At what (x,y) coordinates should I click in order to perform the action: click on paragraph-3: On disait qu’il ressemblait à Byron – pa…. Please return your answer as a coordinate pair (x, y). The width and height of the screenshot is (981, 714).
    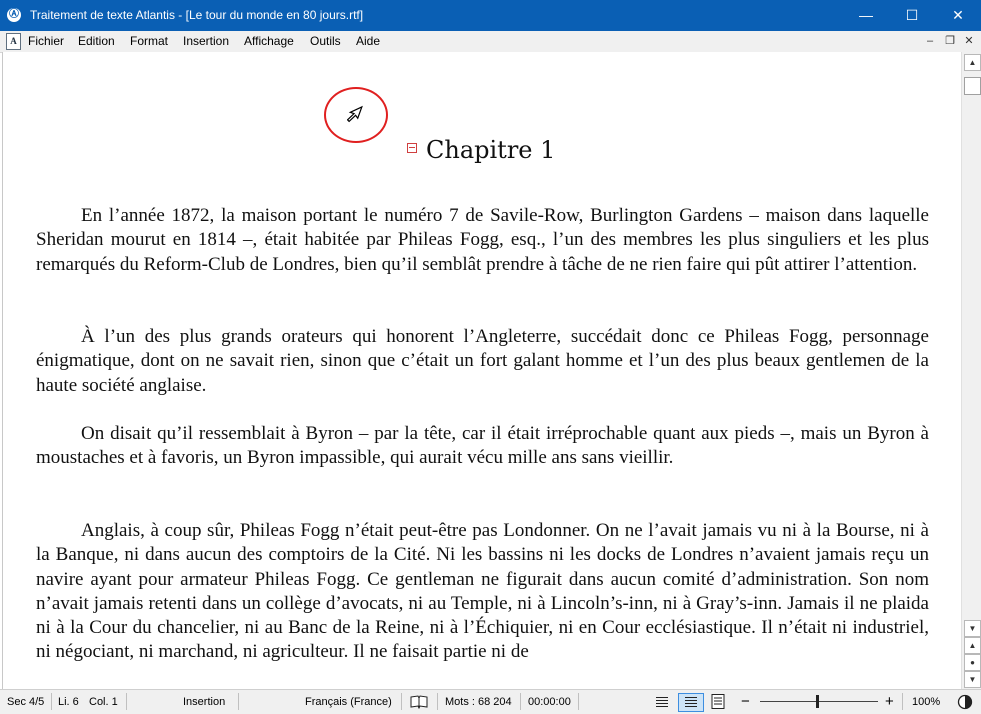
    Looking at the image, I should click on (482, 446).